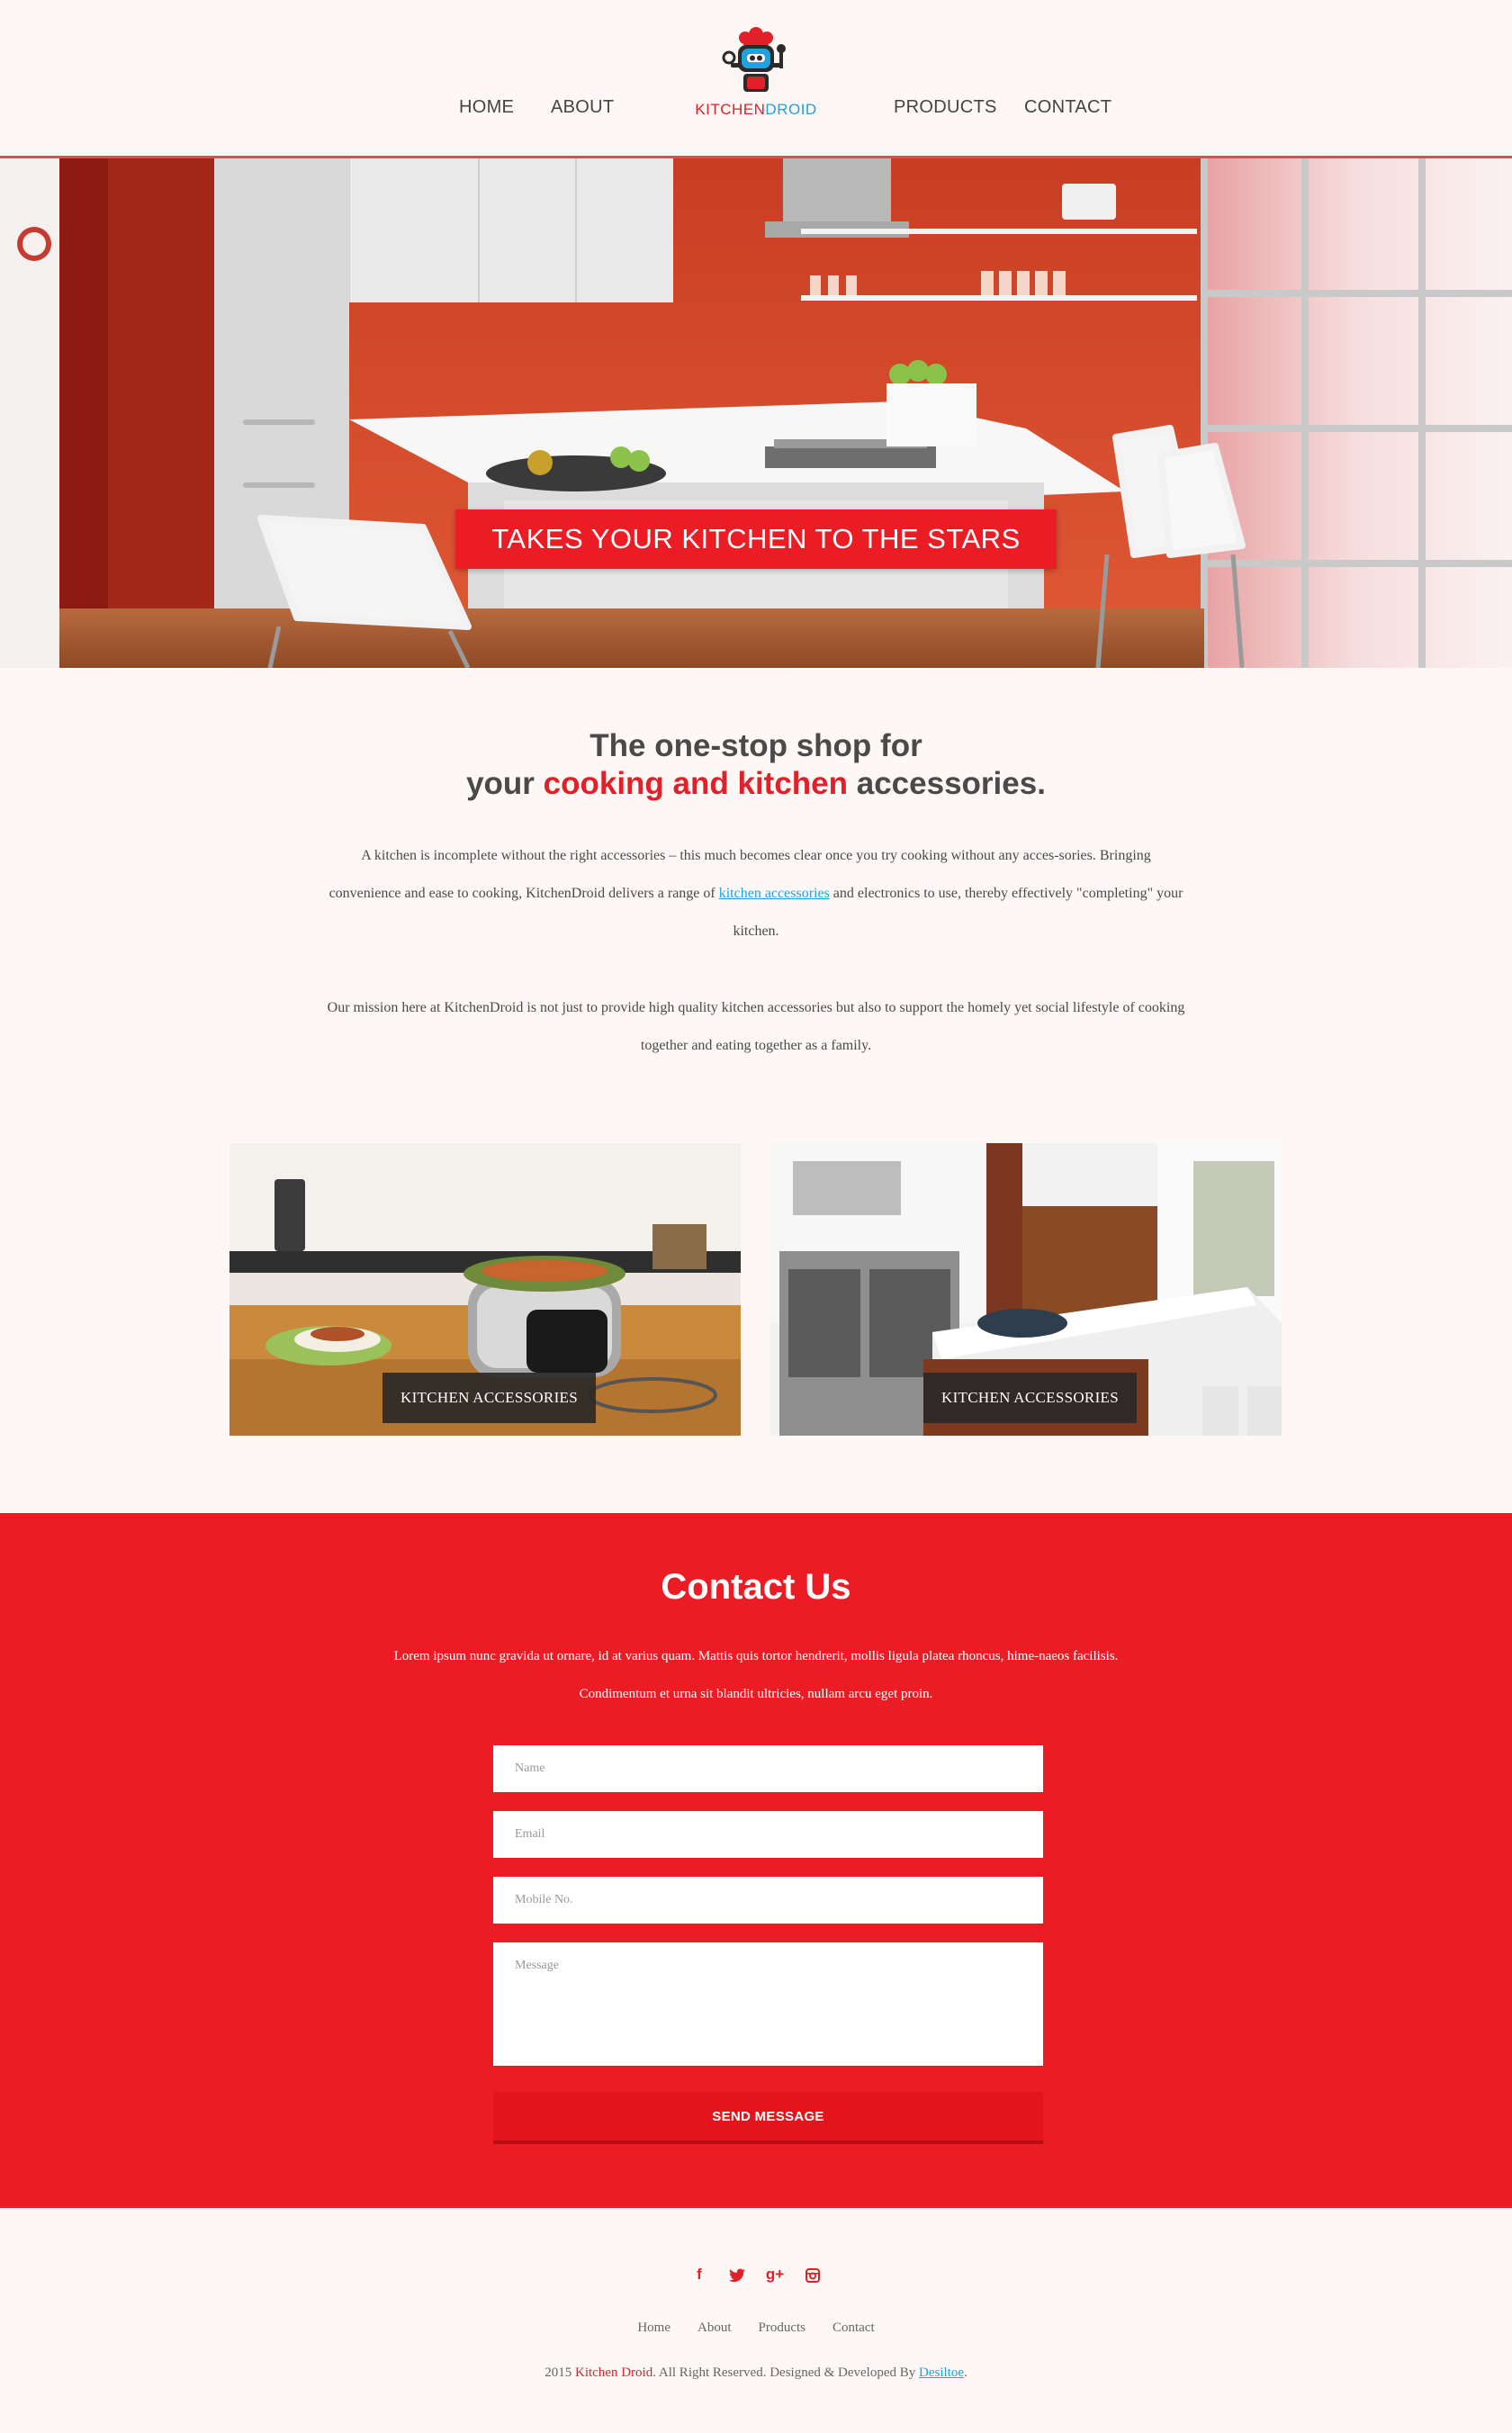 This screenshot has height=2433, width=1512. What do you see at coordinates (768, 1900) in the screenshot?
I see `mobile-field` at bounding box center [768, 1900].